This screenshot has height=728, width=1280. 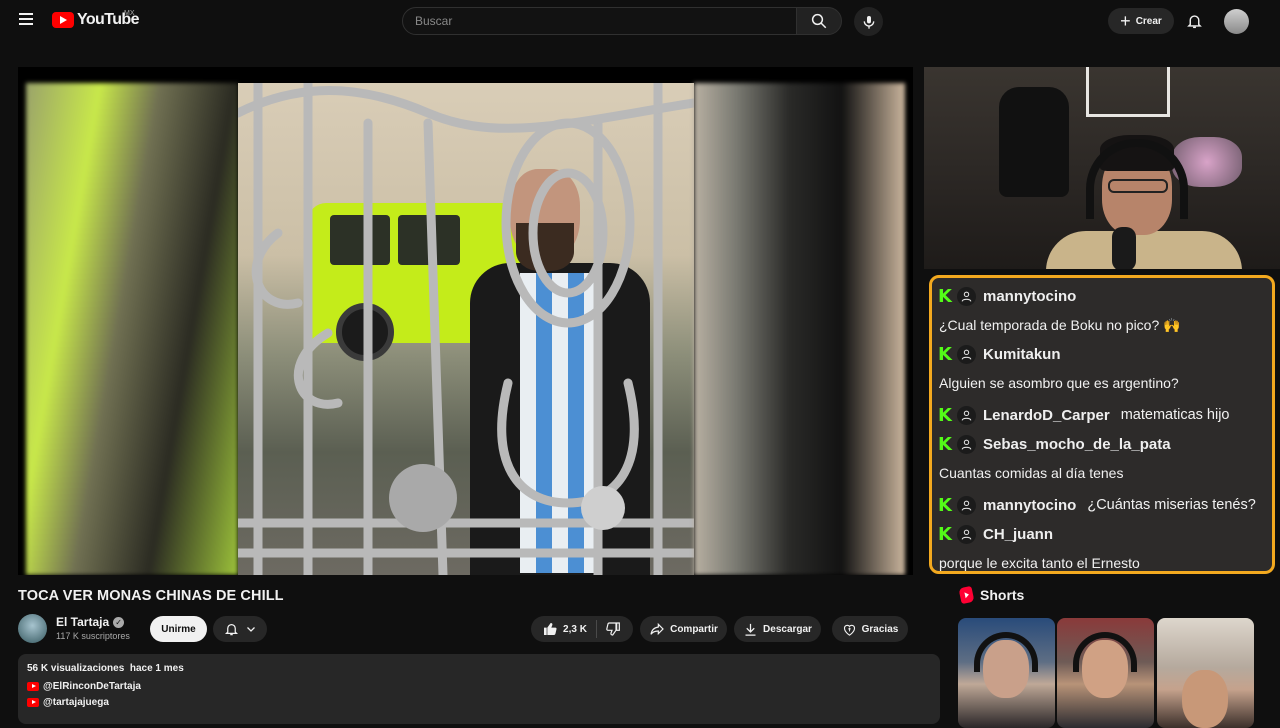 I want to click on logo-country-code: MX, so click(x=129, y=13).